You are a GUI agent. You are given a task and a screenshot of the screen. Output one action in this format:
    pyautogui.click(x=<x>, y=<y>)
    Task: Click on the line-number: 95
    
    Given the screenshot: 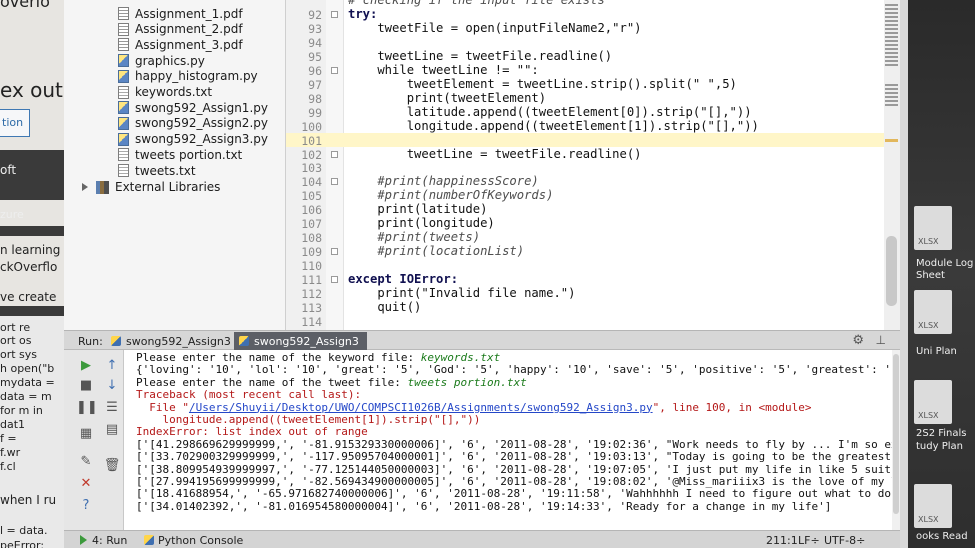 What is the action you would take?
    pyautogui.click(x=315, y=56)
    